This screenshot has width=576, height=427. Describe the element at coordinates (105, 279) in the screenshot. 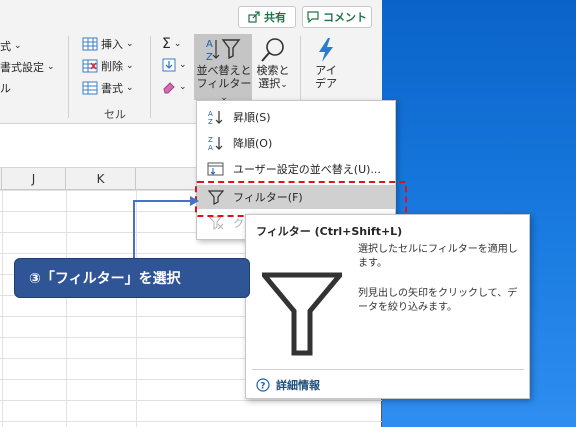

I see `callout-text: ③「フィルター」を選択` at that location.